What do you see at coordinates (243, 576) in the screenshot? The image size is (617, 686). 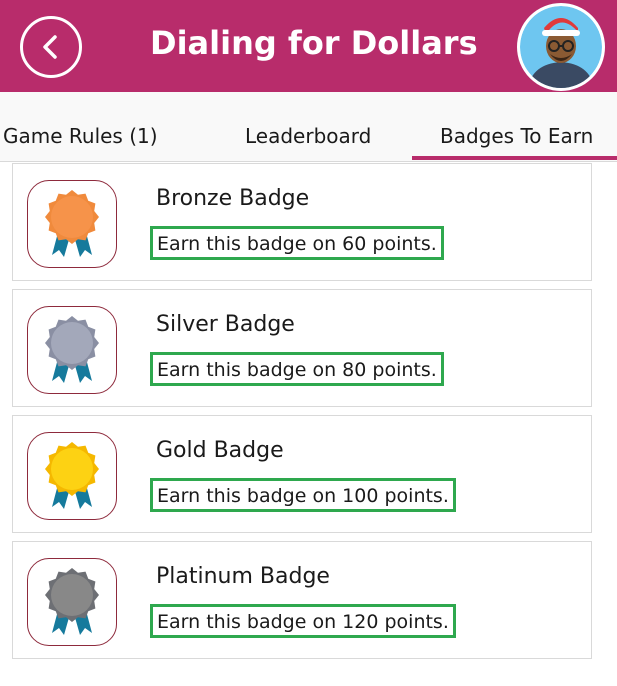 I see `badge-name: Platinum Badge` at bounding box center [243, 576].